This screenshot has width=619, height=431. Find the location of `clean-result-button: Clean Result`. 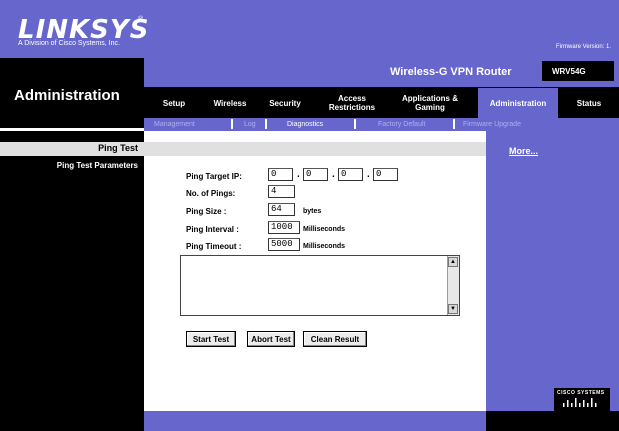

clean-result-button: Clean Result is located at coordinates (335, 339).